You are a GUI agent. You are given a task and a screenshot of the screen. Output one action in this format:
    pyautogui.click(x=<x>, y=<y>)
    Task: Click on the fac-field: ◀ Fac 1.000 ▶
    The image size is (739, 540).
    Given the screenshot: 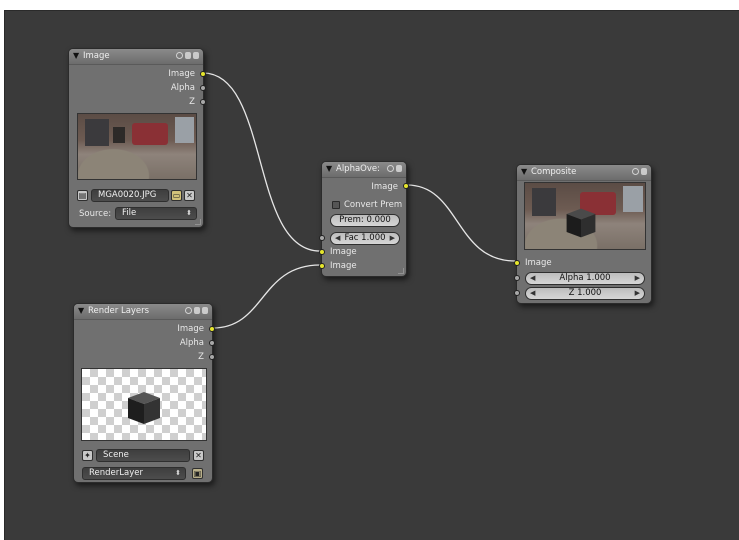 What is the action you would take?
    pyautogui.click(x=365, y=238)
    